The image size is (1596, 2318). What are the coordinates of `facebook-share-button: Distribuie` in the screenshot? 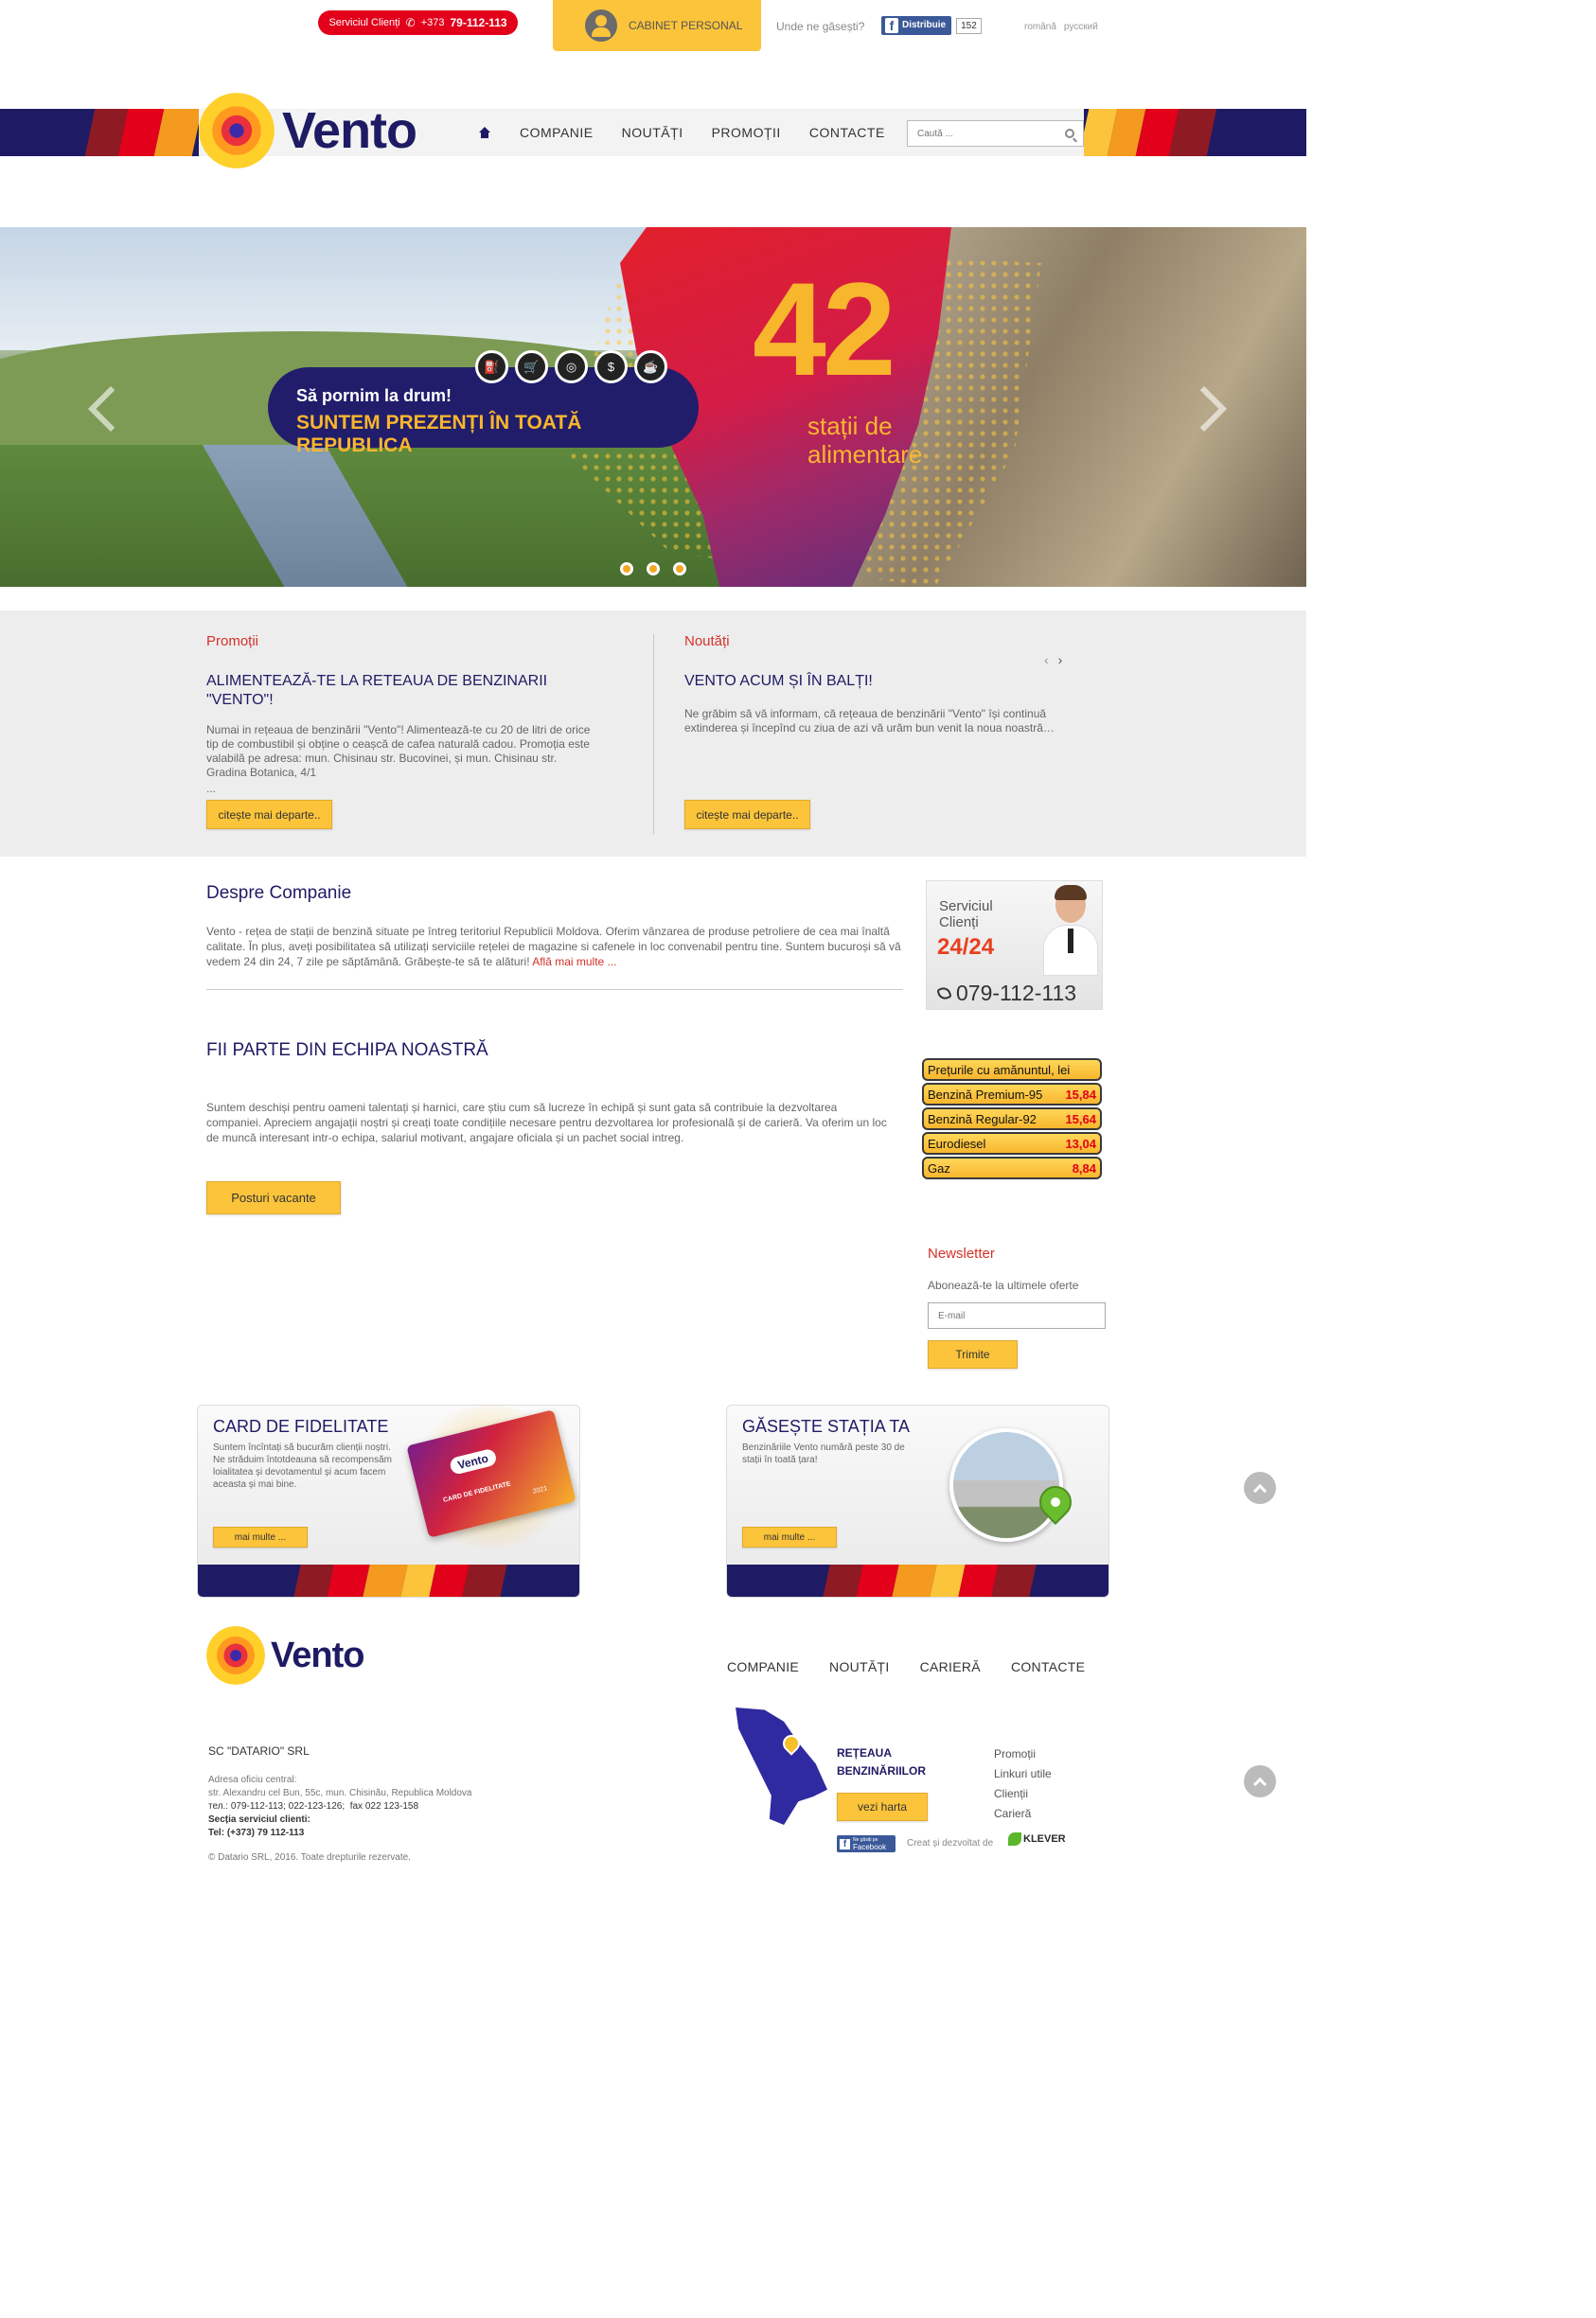 It's located at (916, 25).